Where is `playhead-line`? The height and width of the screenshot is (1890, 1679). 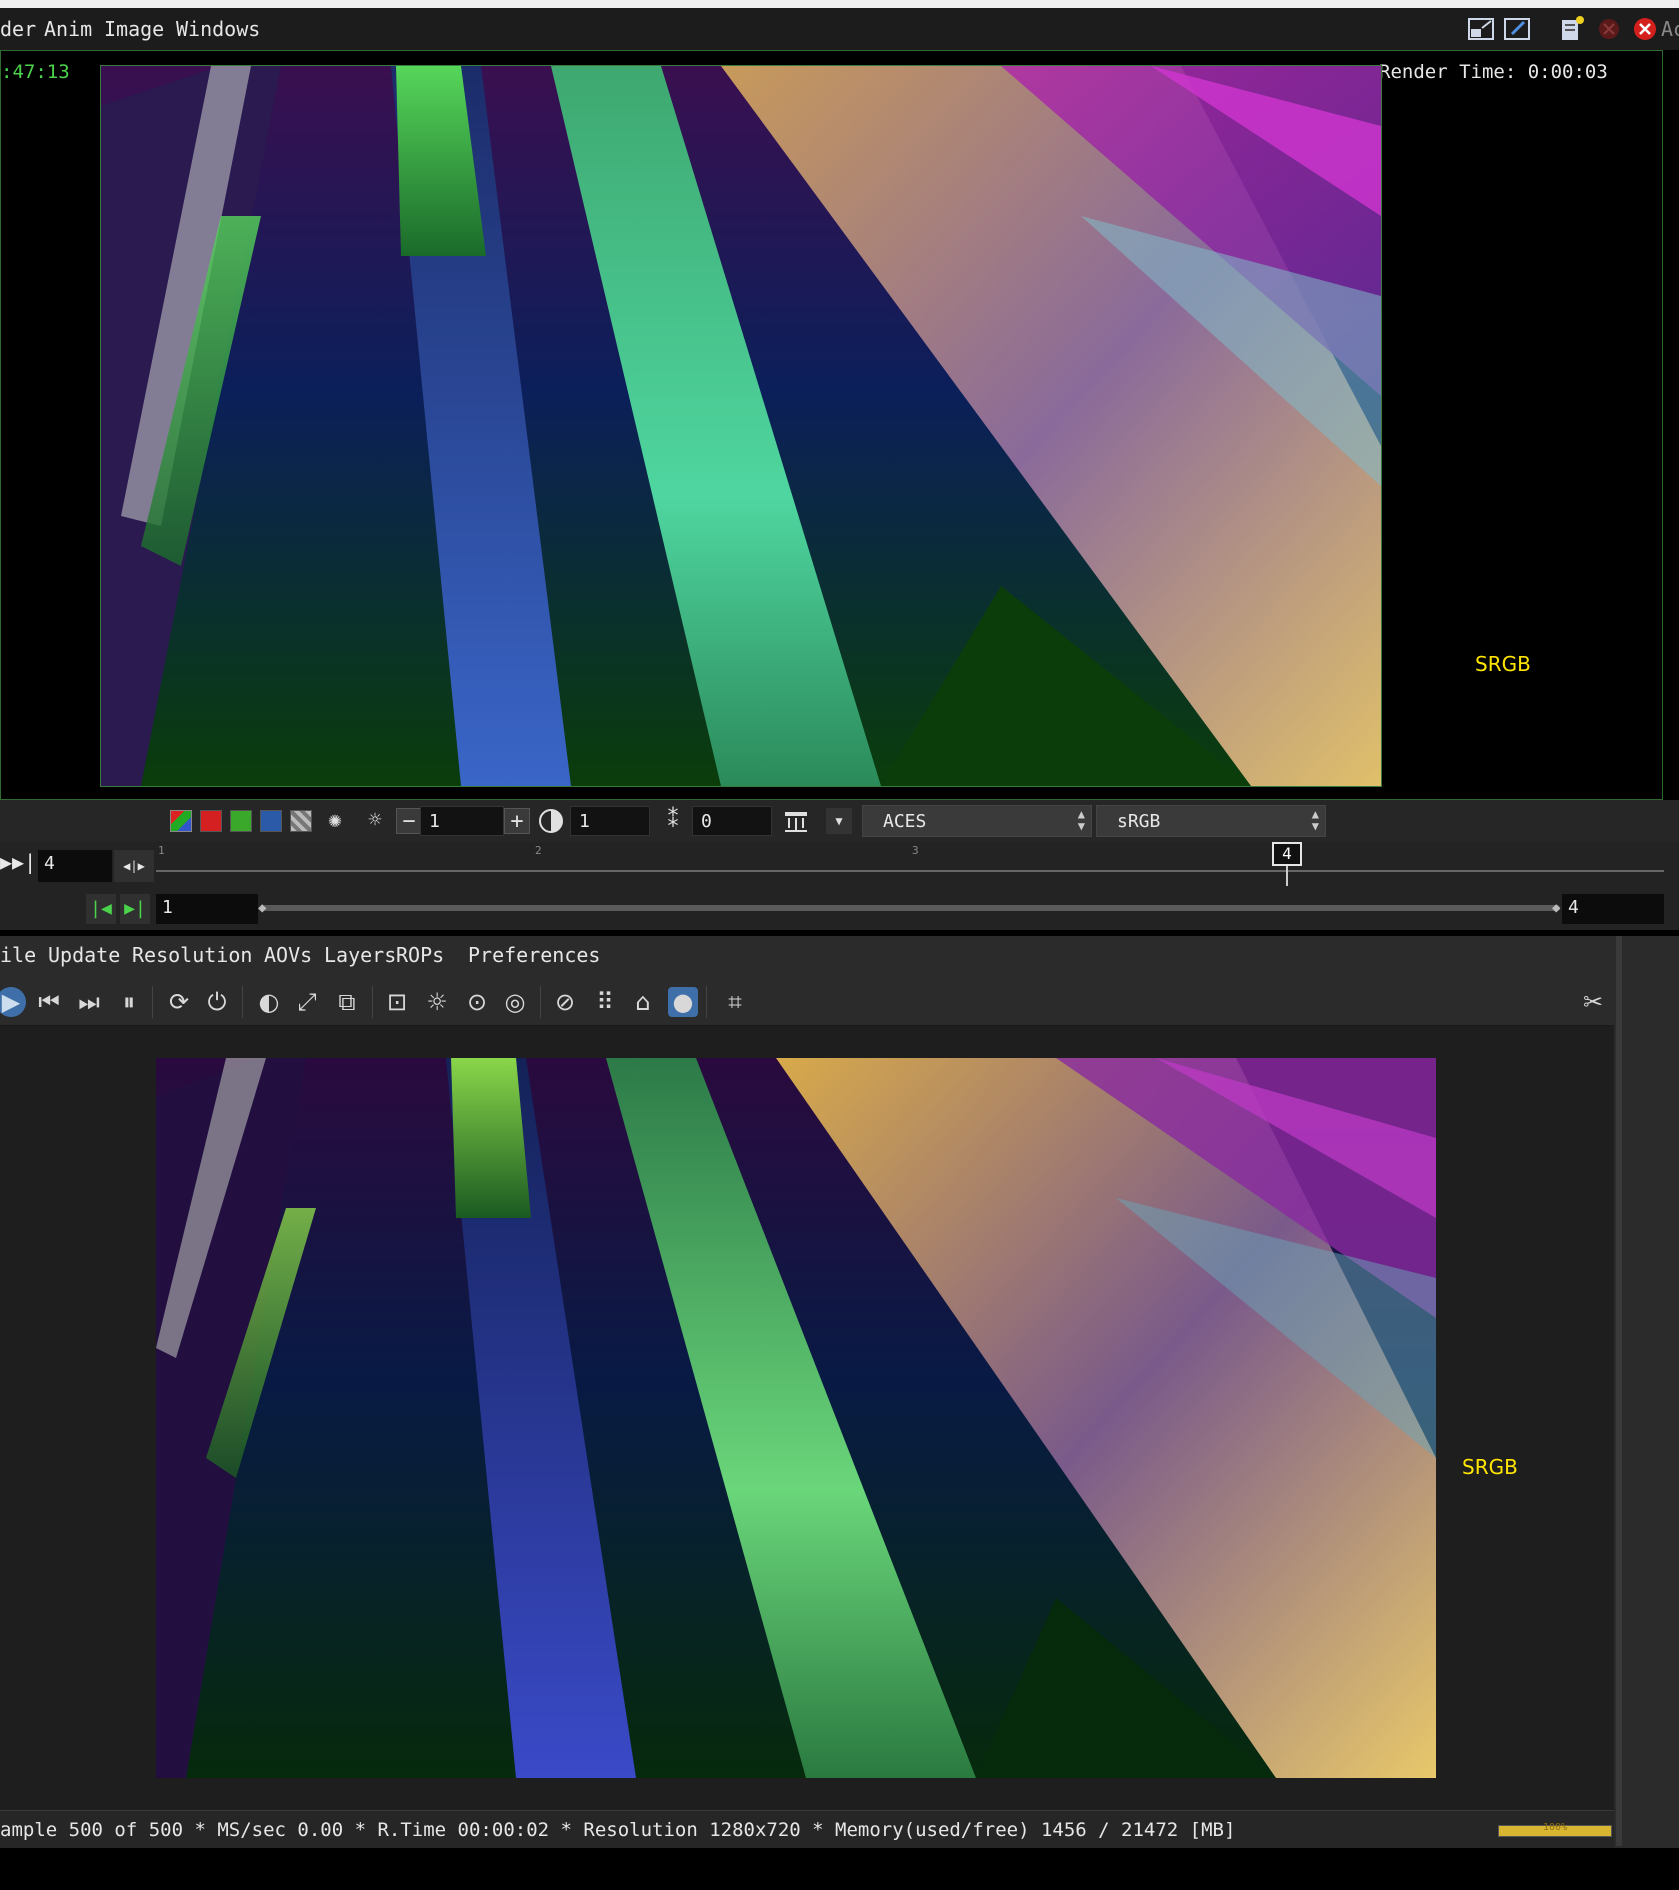 playhead-line is located at coordinates (1287, 876).